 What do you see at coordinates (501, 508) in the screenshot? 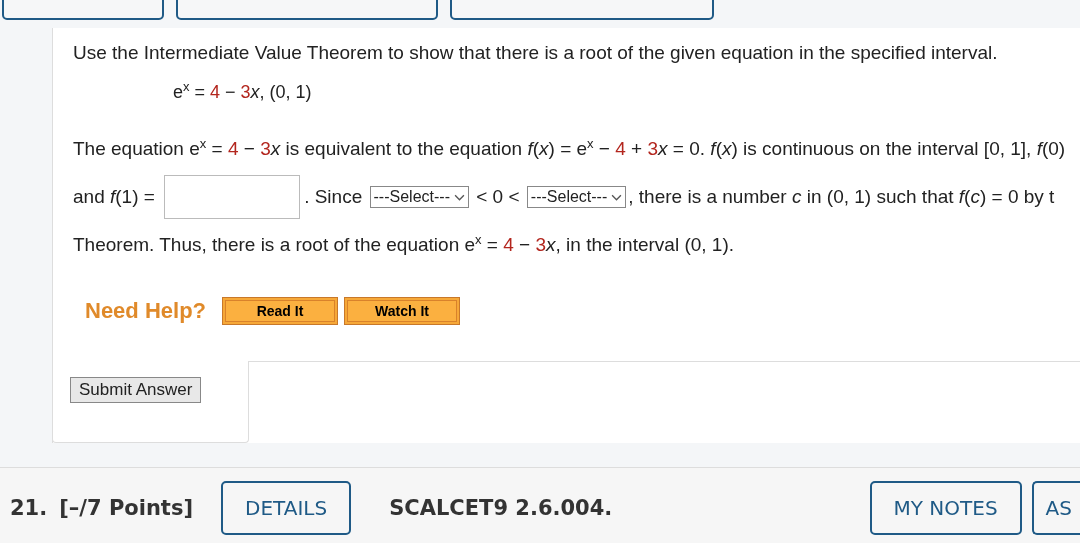
I see `problem-code: SCALCET9 2.6.004.` at bounding box center [501, 508].